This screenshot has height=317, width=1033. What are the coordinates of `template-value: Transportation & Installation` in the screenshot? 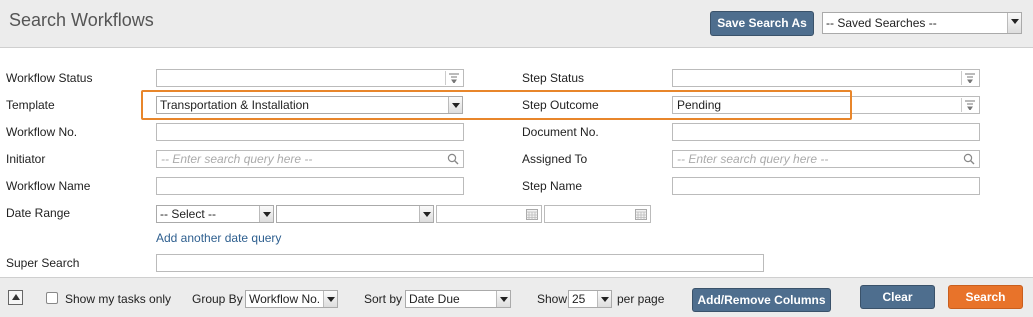 It's located at (234, 105).